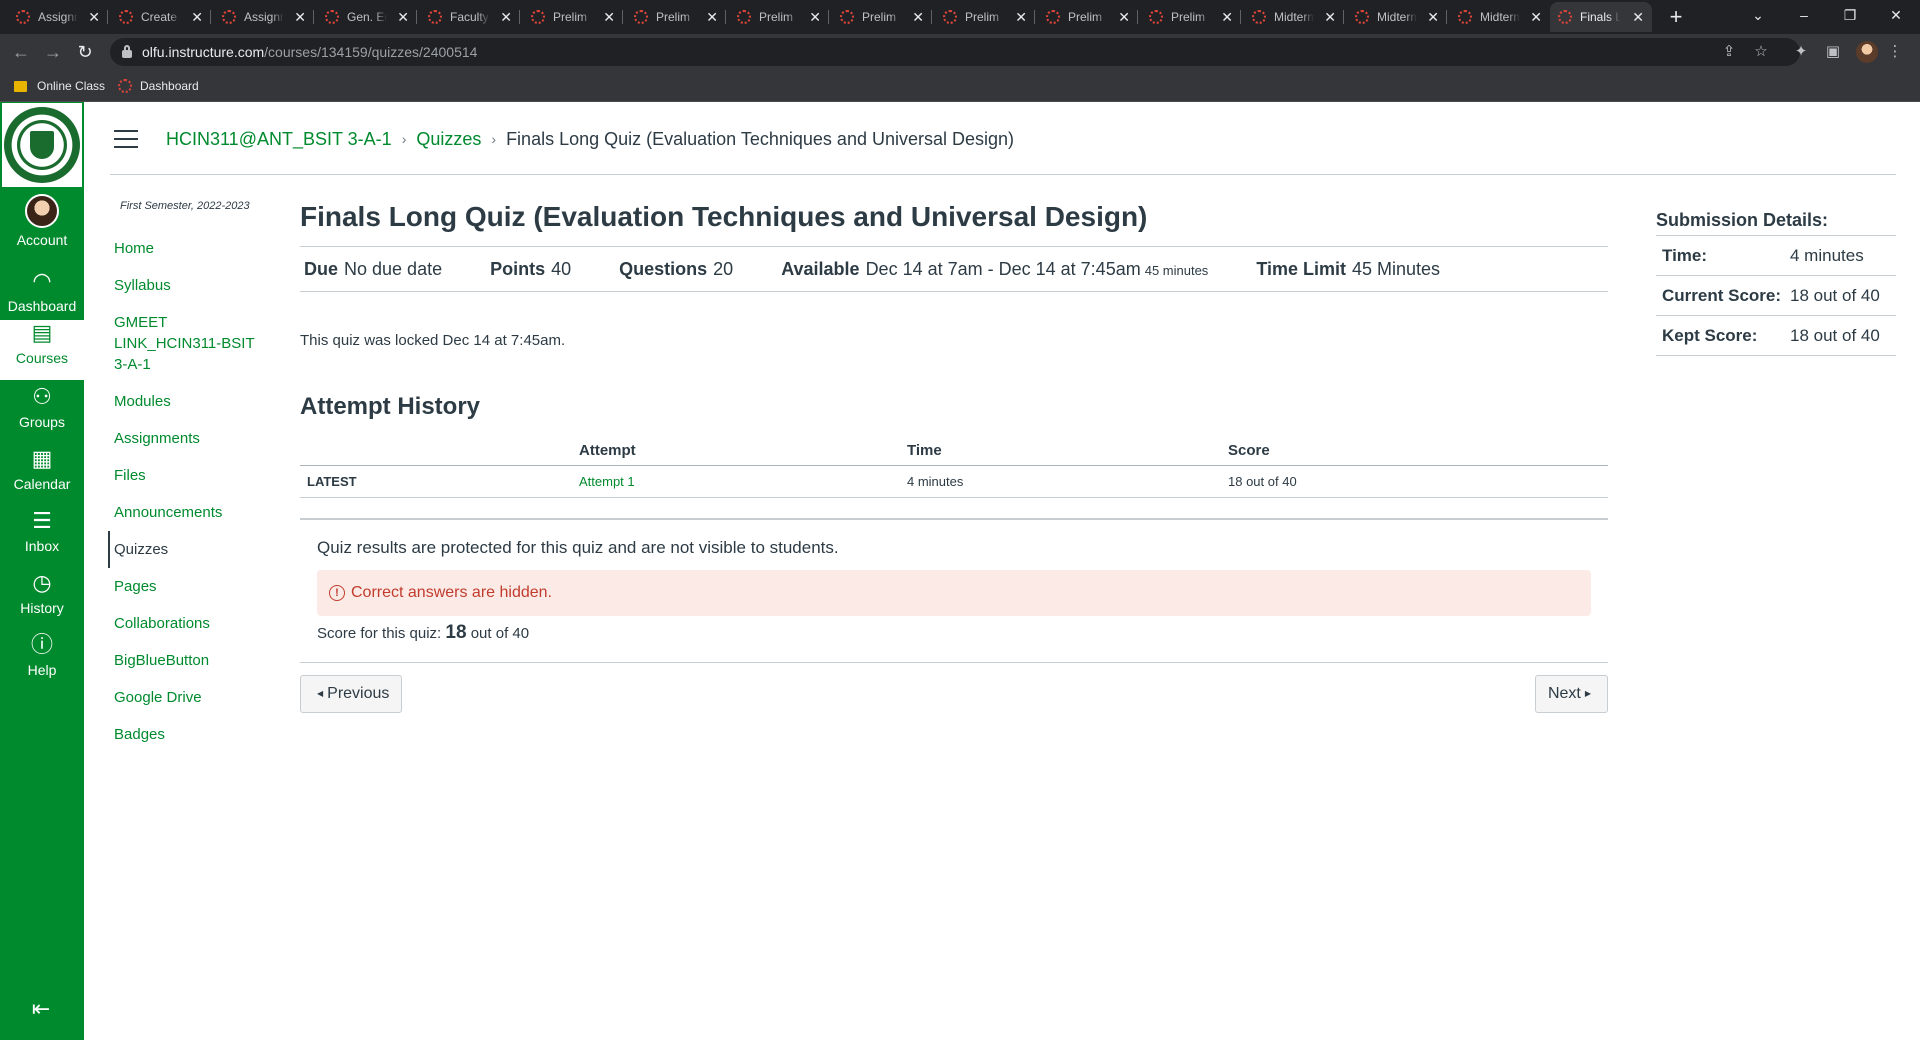  I want to click on course-nav-pages: Pages, so click(190, 586).